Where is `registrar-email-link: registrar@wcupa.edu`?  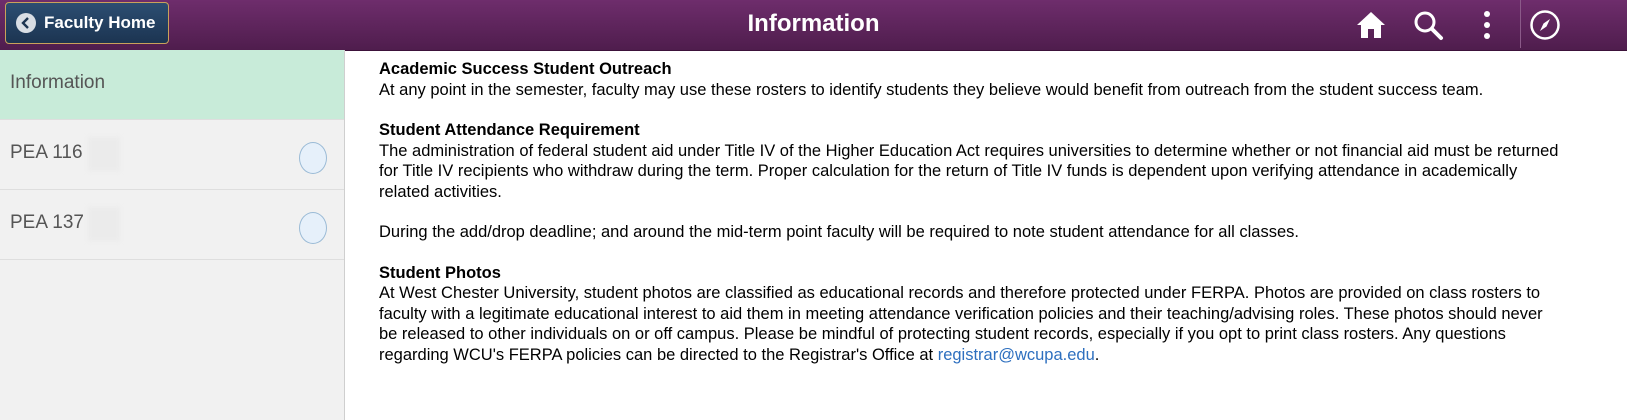 registrar-email-link: registrar@wcupa.edu is located at coordinates (1016, 355).